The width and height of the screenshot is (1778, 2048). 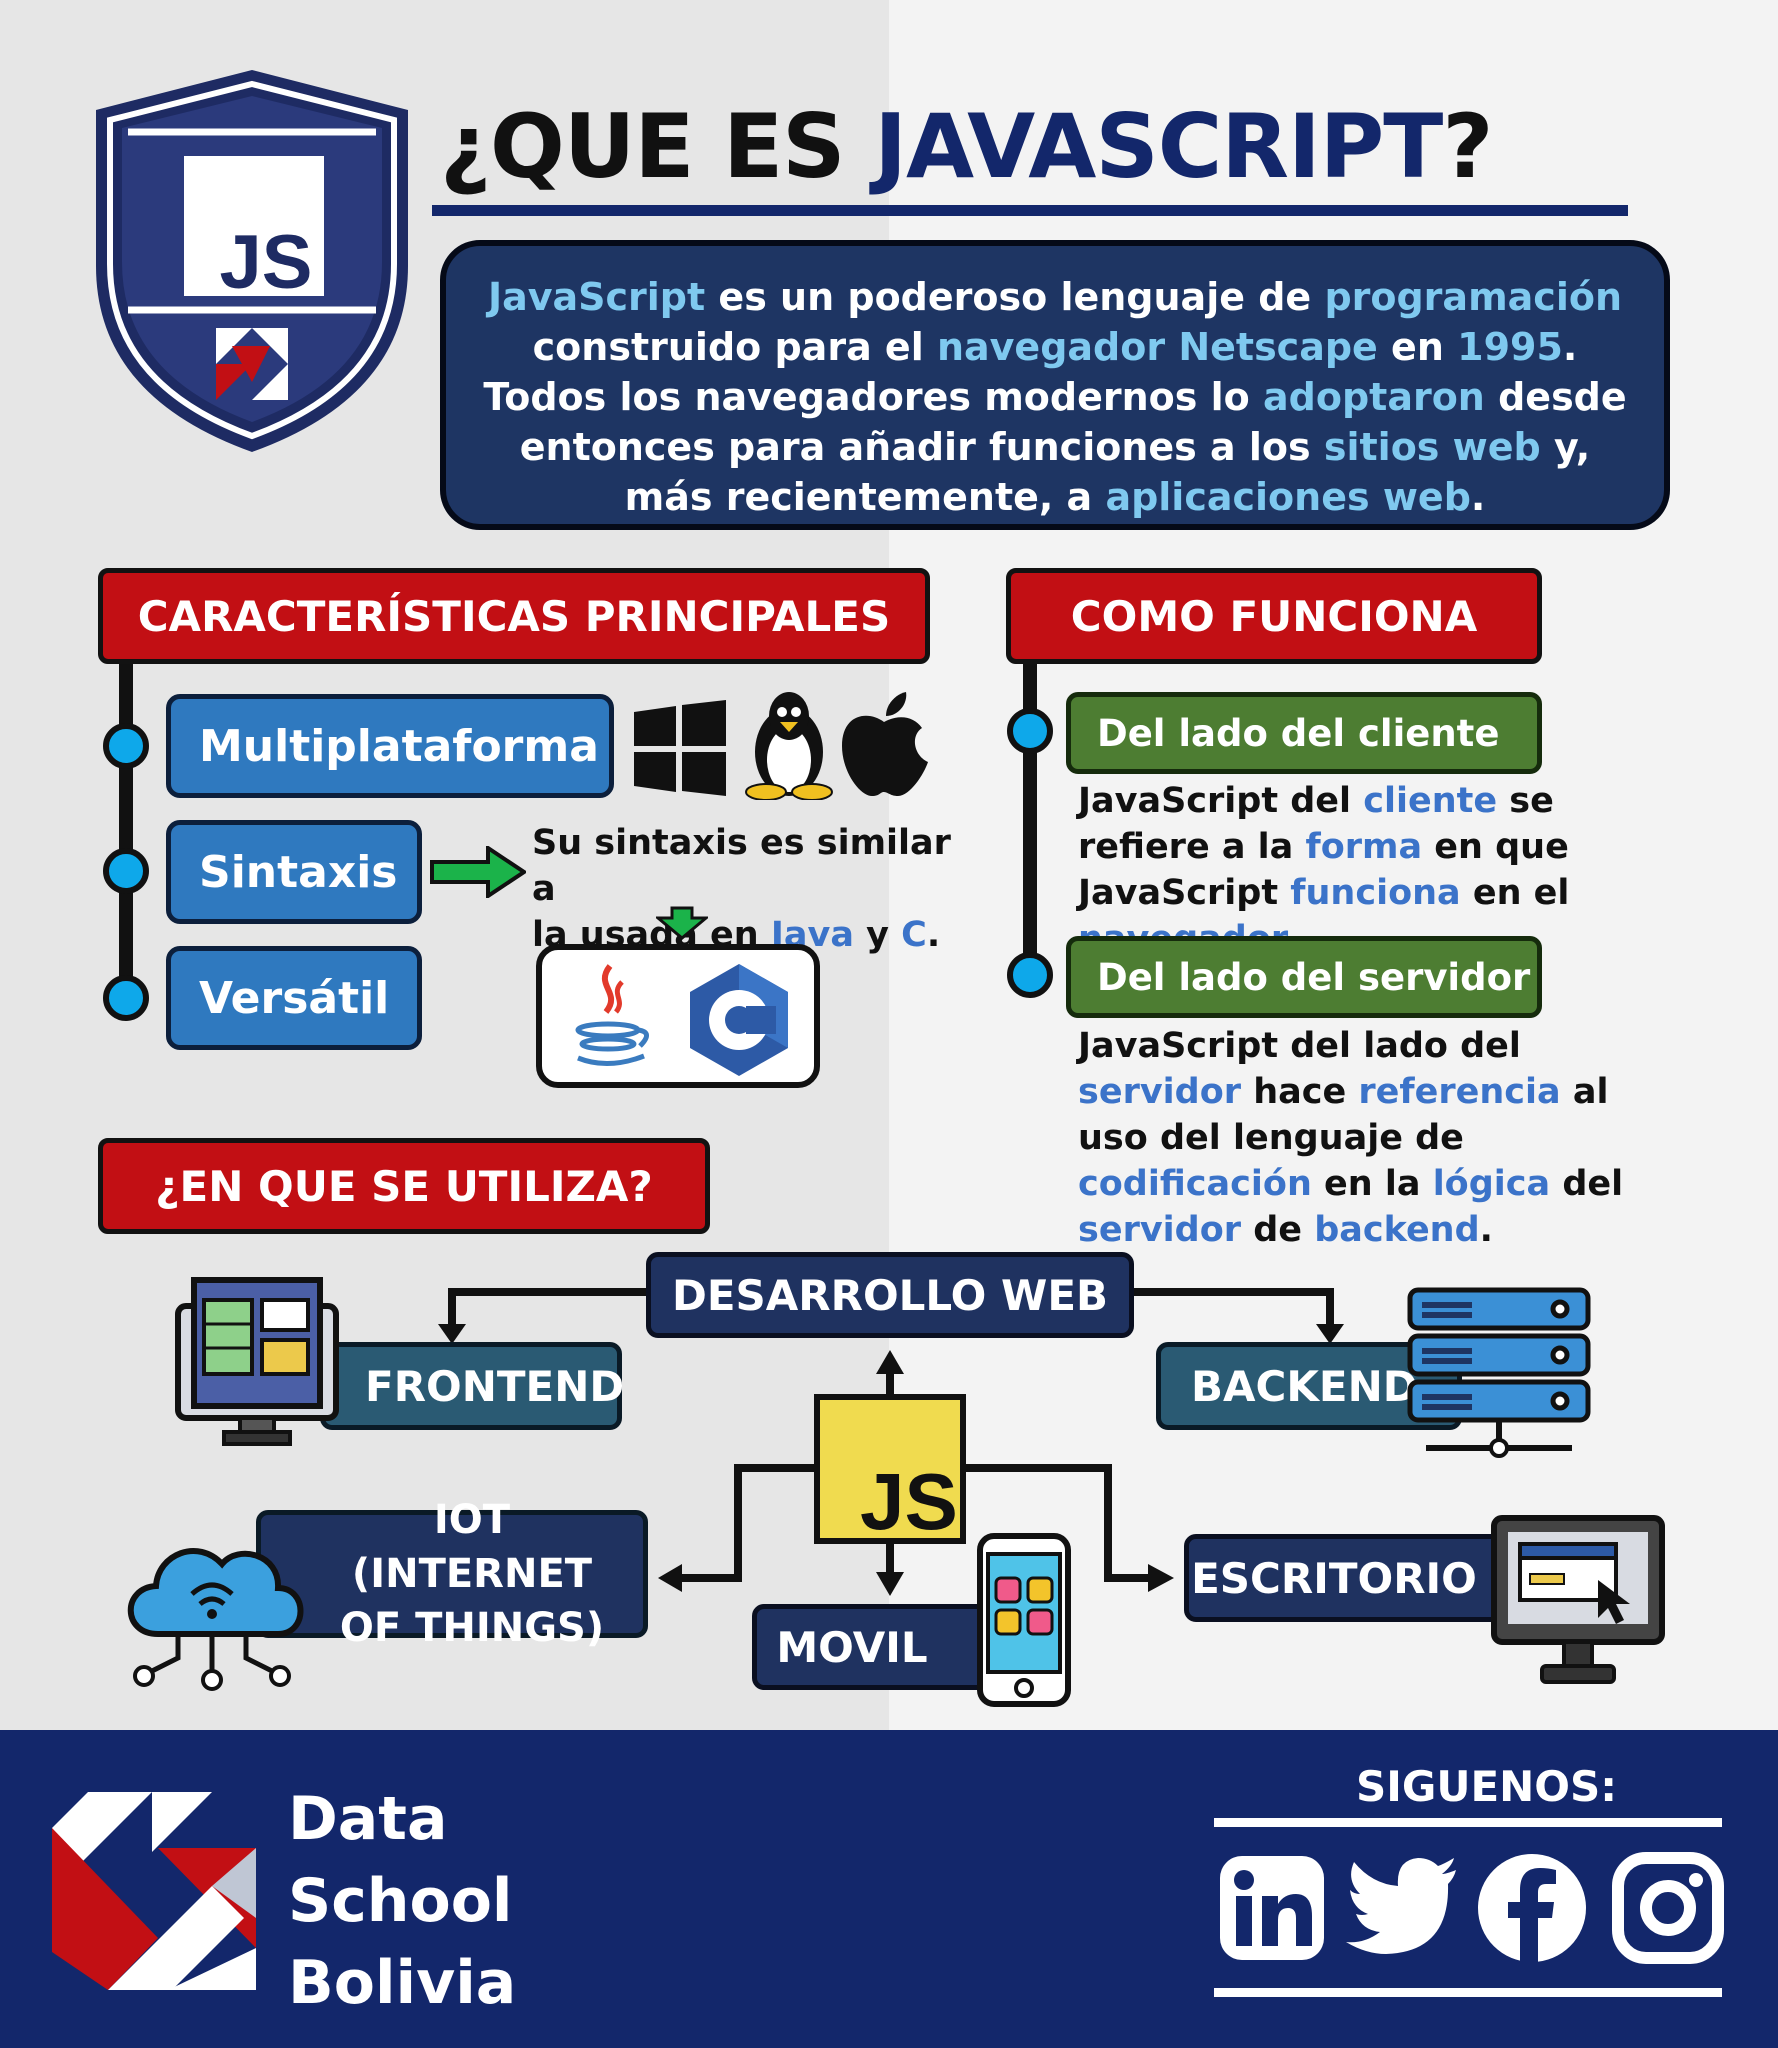 I want to click on iot-box: IOT (INTERNET OF THINGS), so click(x=452, y=1574).